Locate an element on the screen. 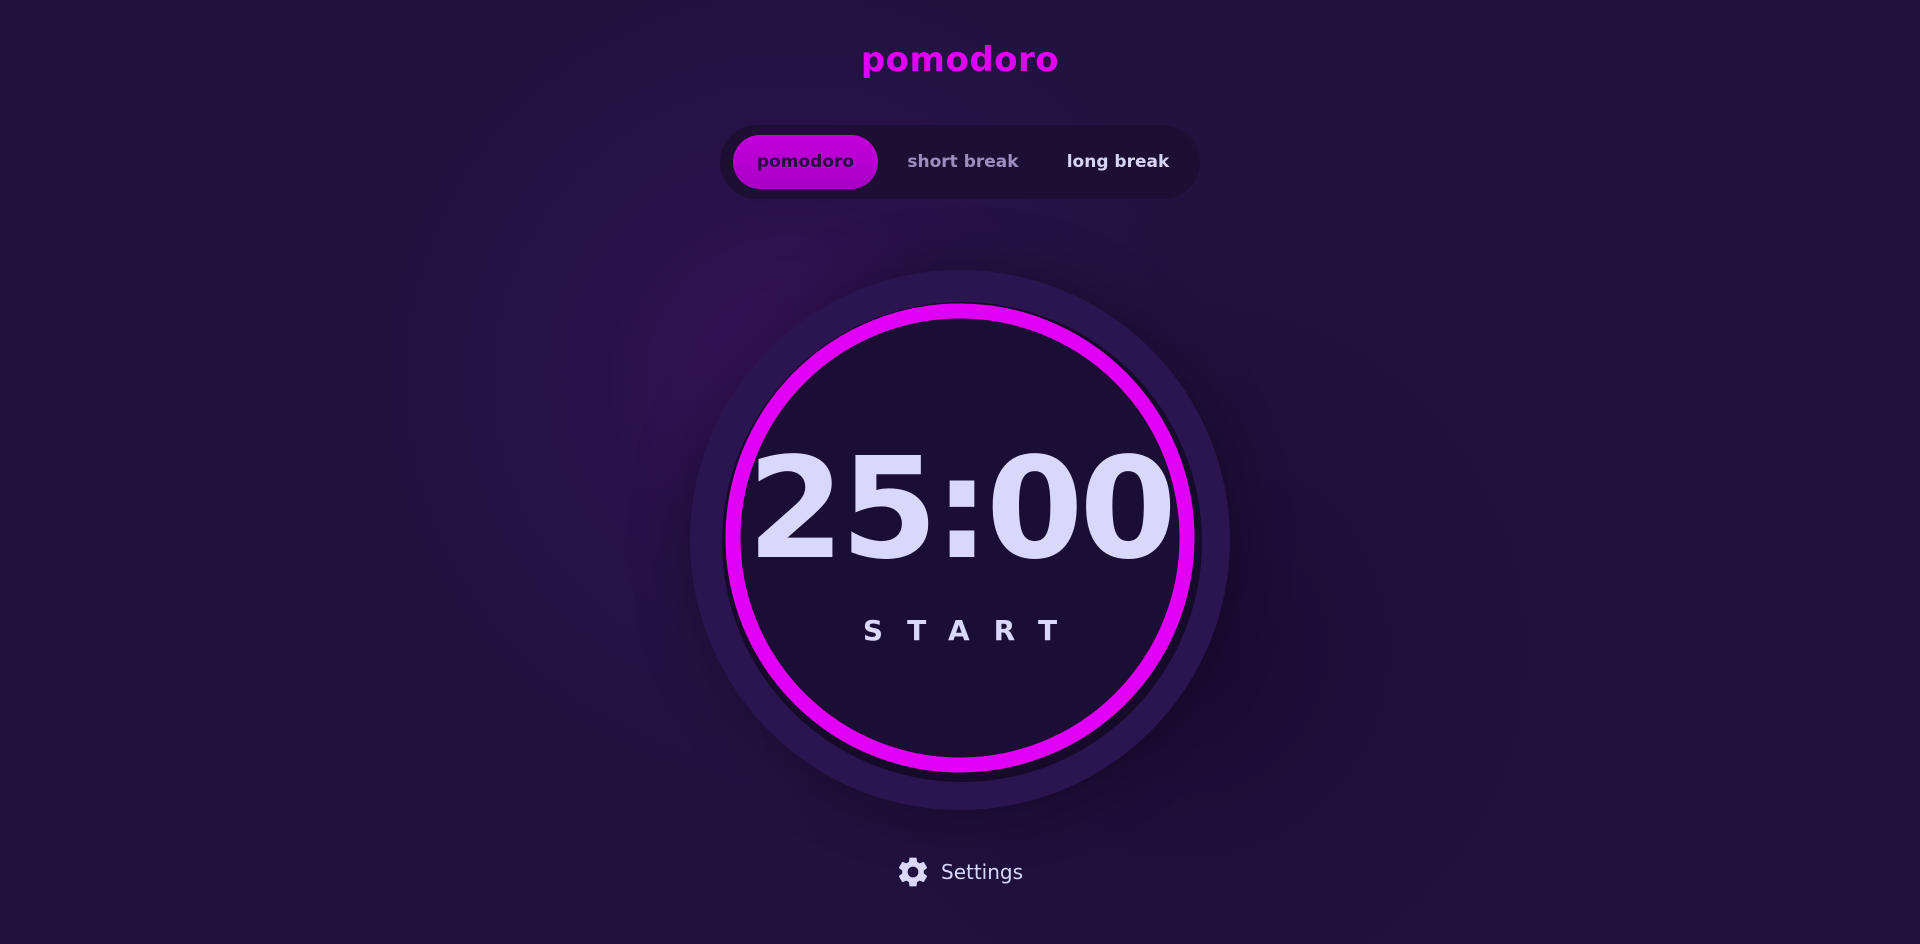 The image size is (1920, 944). app-title: pomodoro is located at coordinates (960, 60).